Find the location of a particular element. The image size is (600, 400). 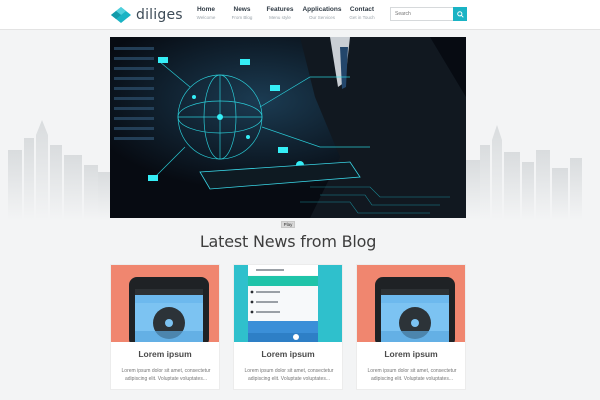

nav-title: Applications is located at coordinates (322, 9).